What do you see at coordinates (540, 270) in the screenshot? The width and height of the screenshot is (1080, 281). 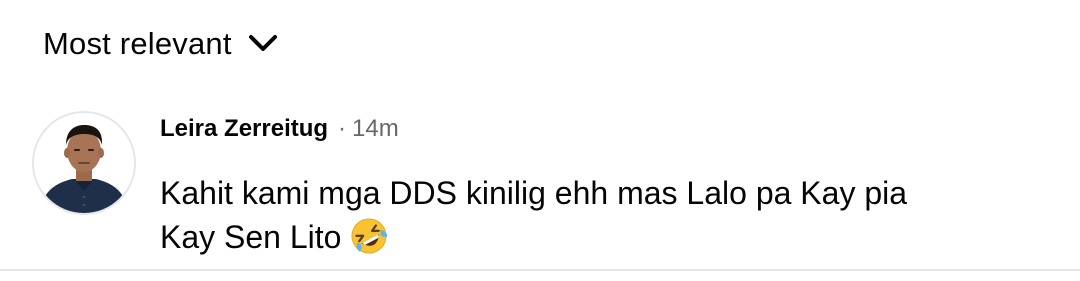 I see `divider` at bounding box center [540, 270].